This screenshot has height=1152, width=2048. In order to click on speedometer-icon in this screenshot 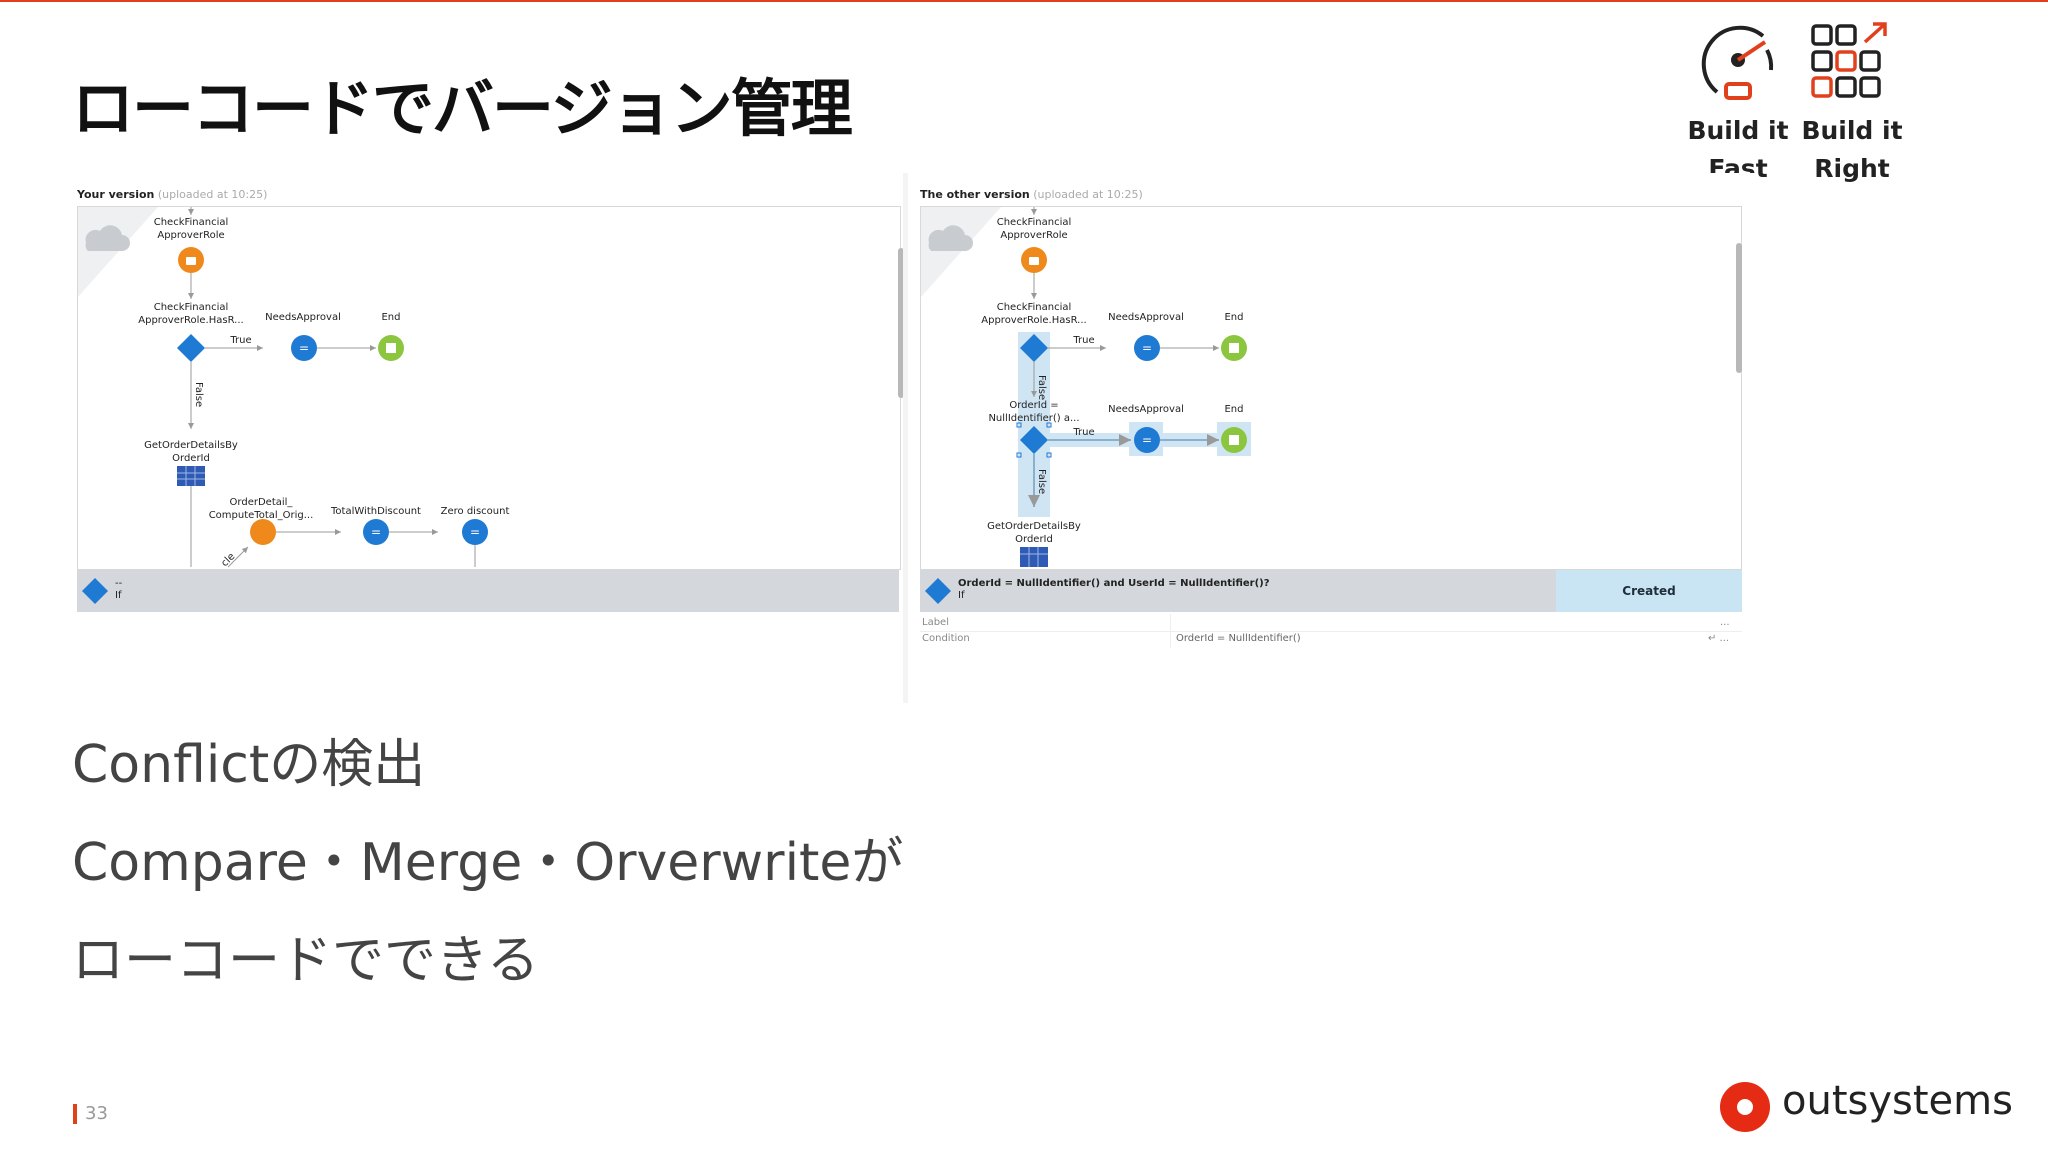, I will do `click(1737, 62)`.